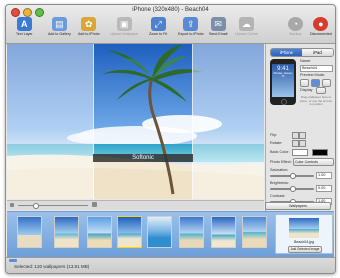  What do you see at coordinates (295, 135) in the screenshot?
I see `flip-horizontal-button` at bounding box center [295, 135].